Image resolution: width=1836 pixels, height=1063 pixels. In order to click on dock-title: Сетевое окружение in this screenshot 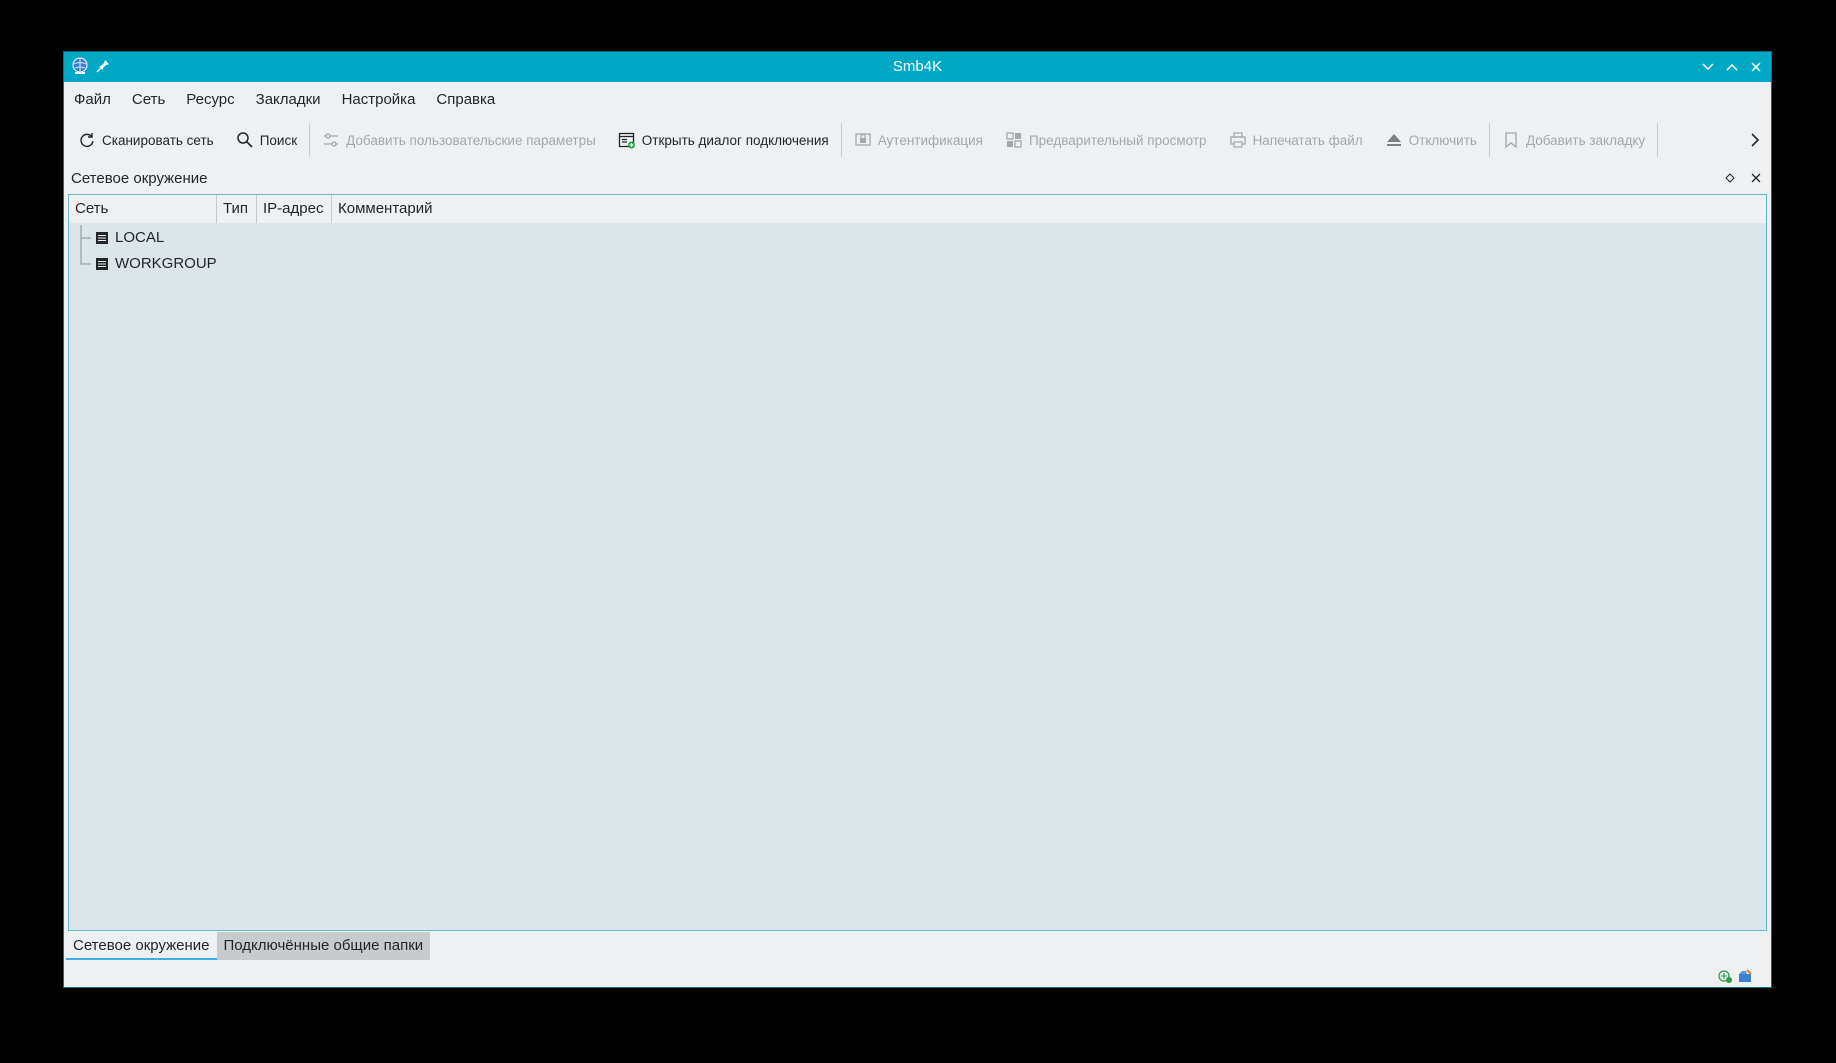, I will do `click(139, 178)`.